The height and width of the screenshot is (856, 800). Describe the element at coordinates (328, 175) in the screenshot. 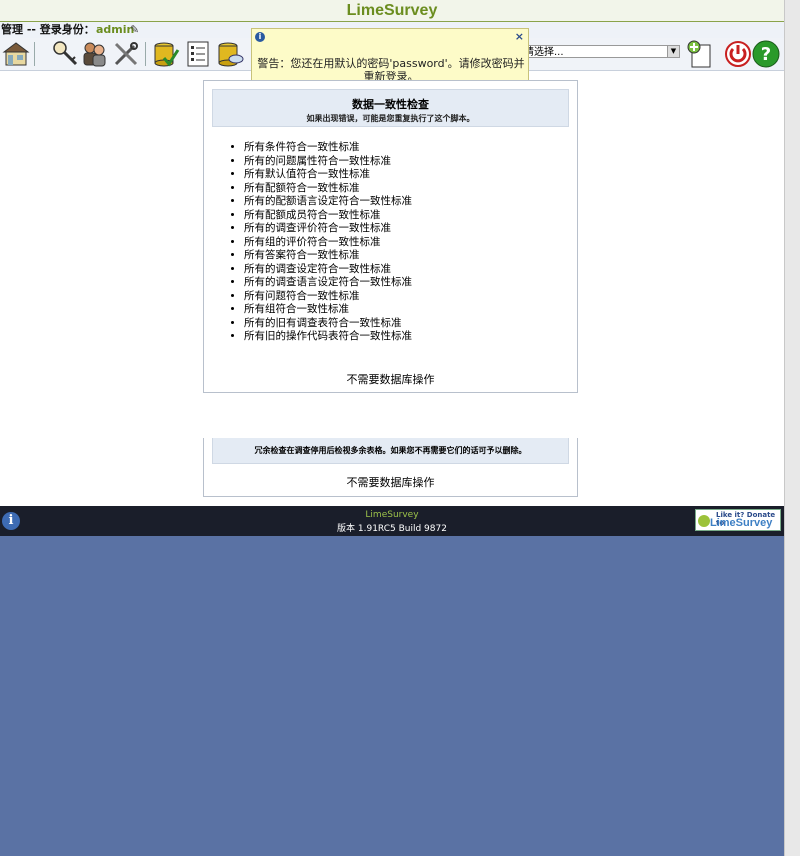

I see `list-item: 所有默认值符合一致性标准` at that location.